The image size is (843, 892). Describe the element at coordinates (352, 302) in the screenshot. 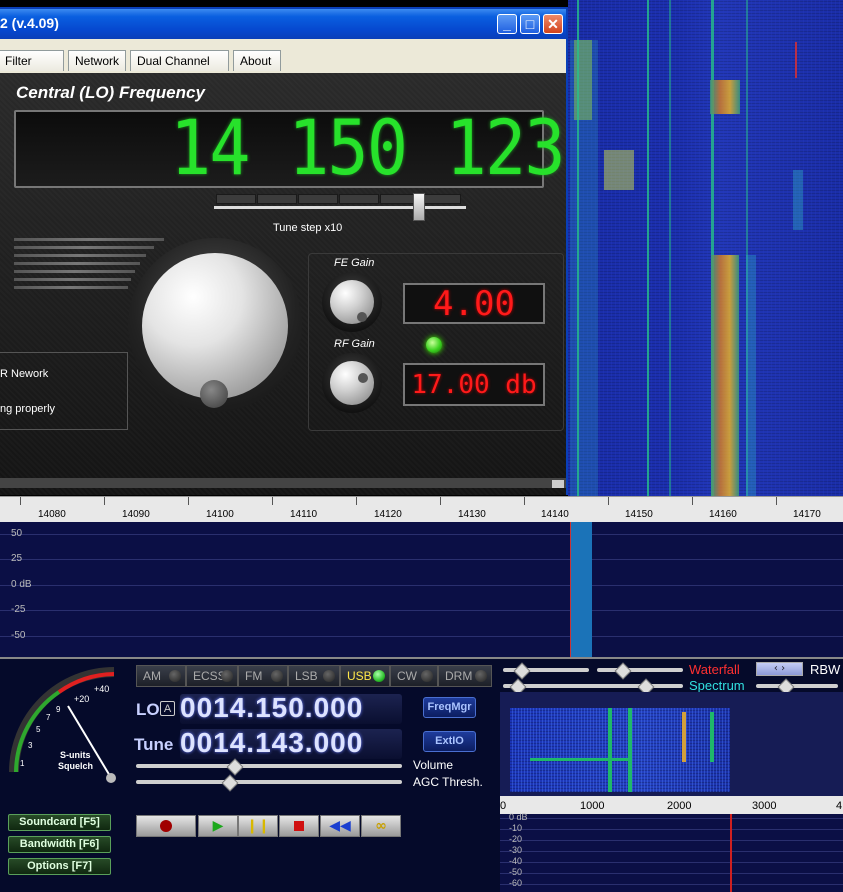

I see `fe-gain-knob` at that location.